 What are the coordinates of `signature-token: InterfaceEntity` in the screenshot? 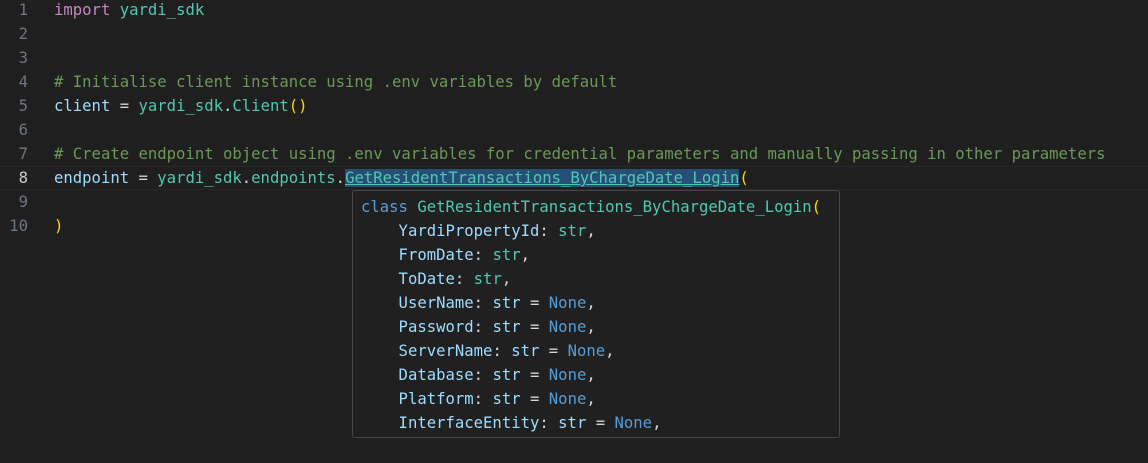 It's located at (450, 423).